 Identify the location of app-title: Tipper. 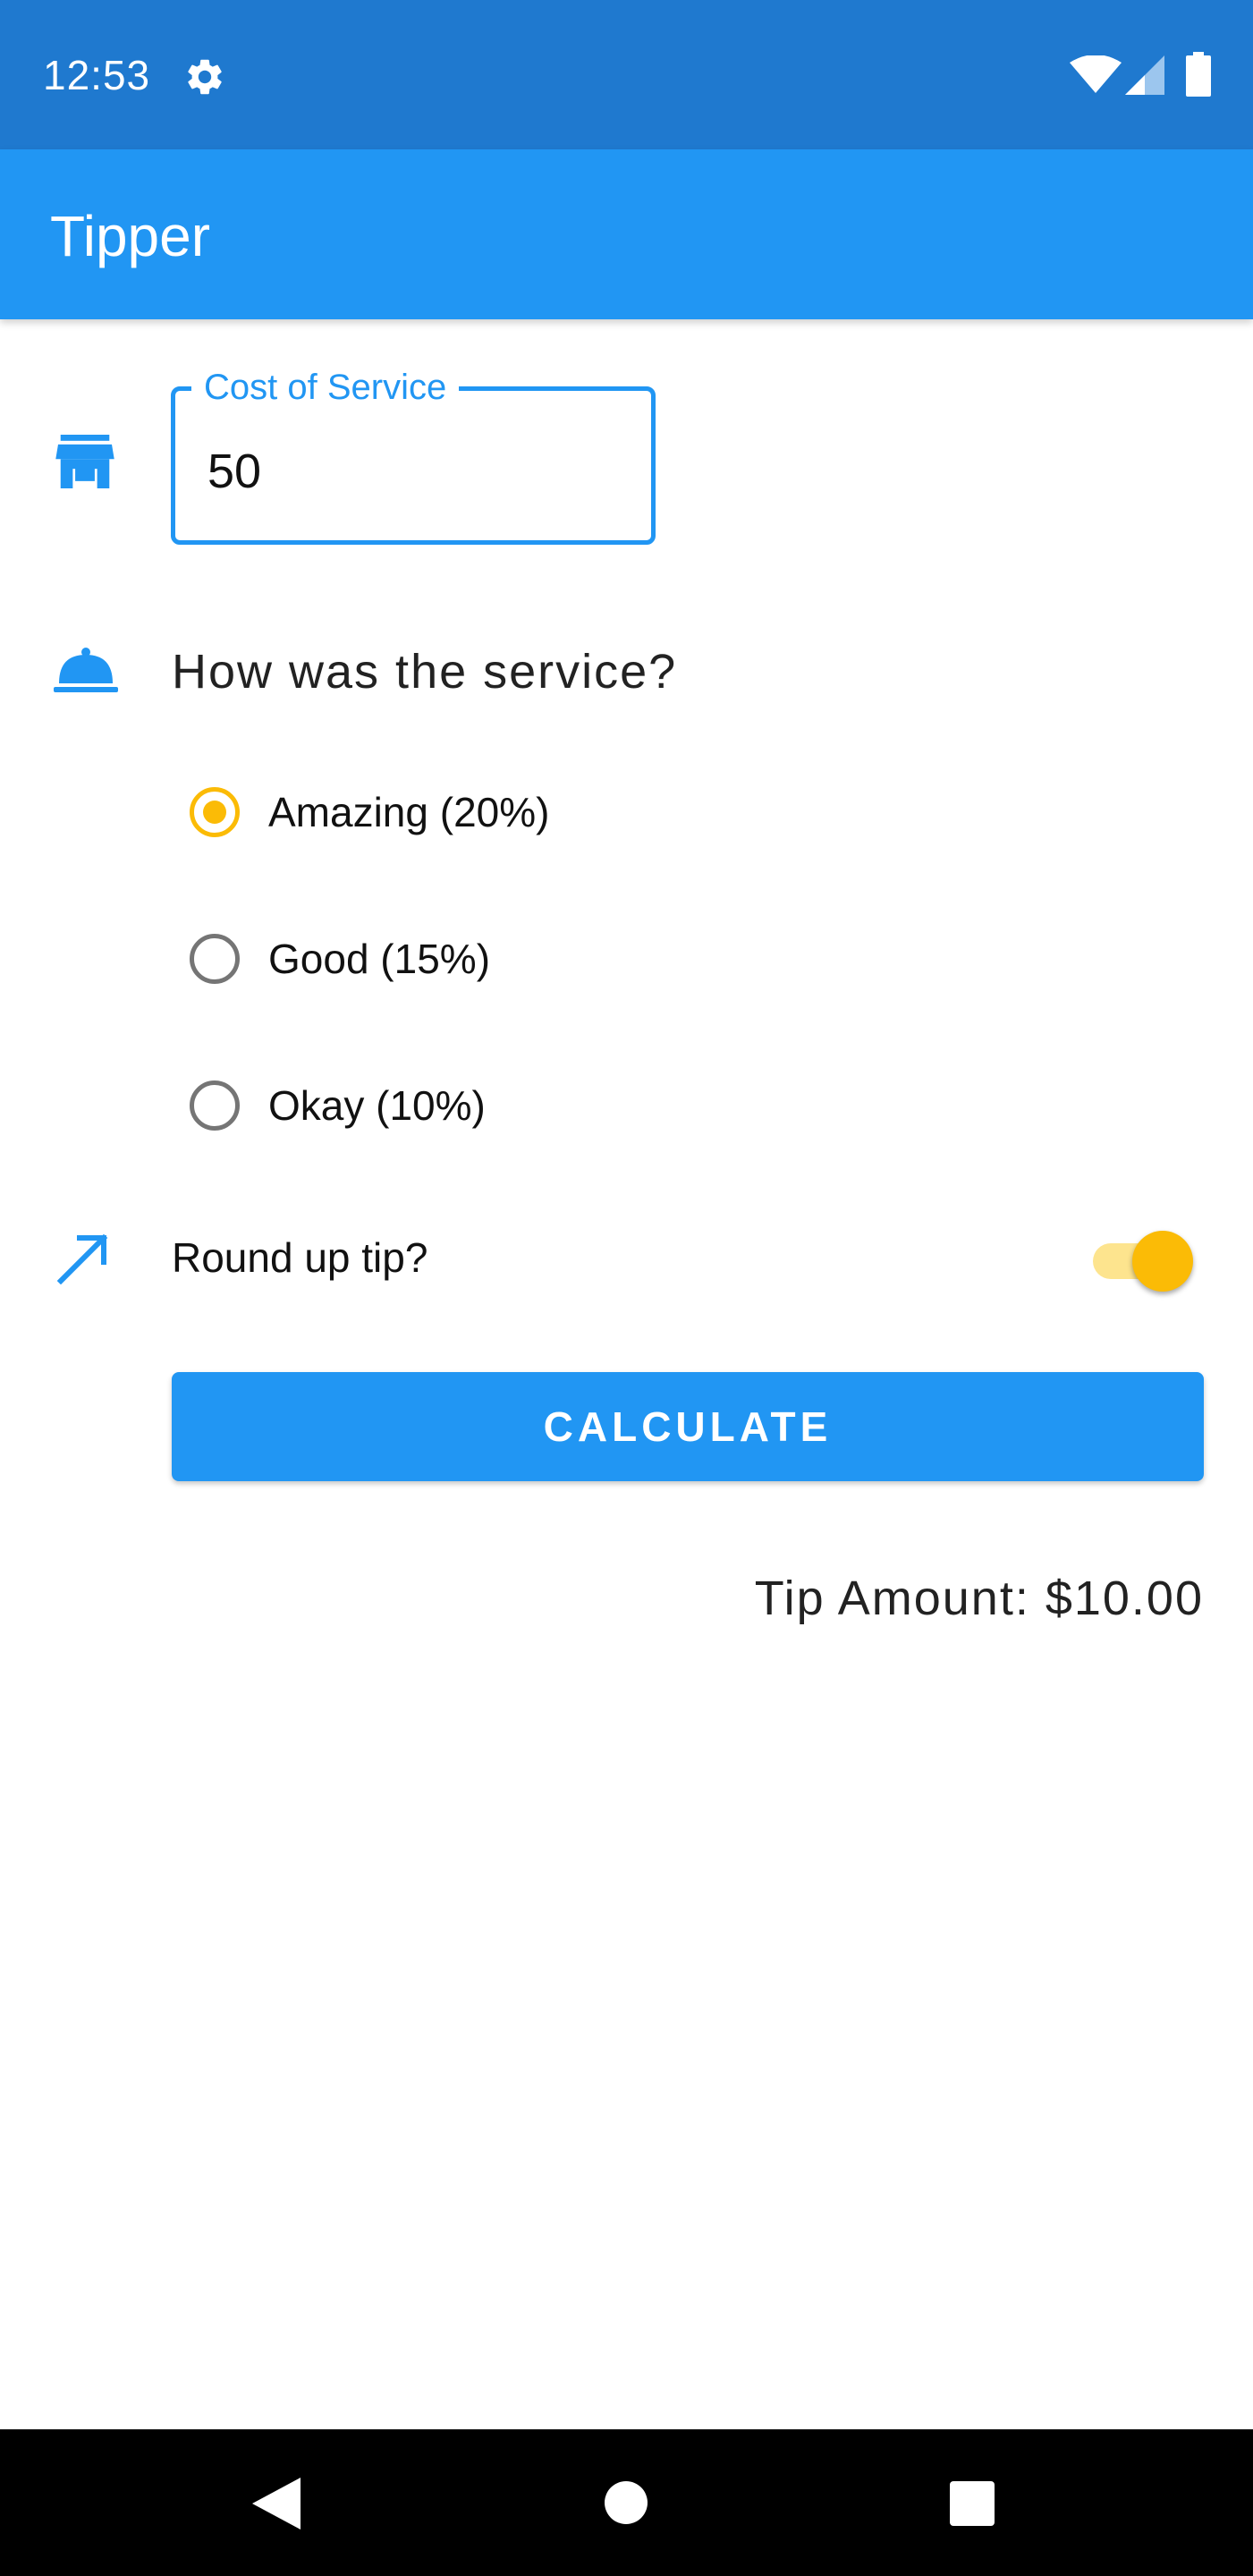
(130, 236).